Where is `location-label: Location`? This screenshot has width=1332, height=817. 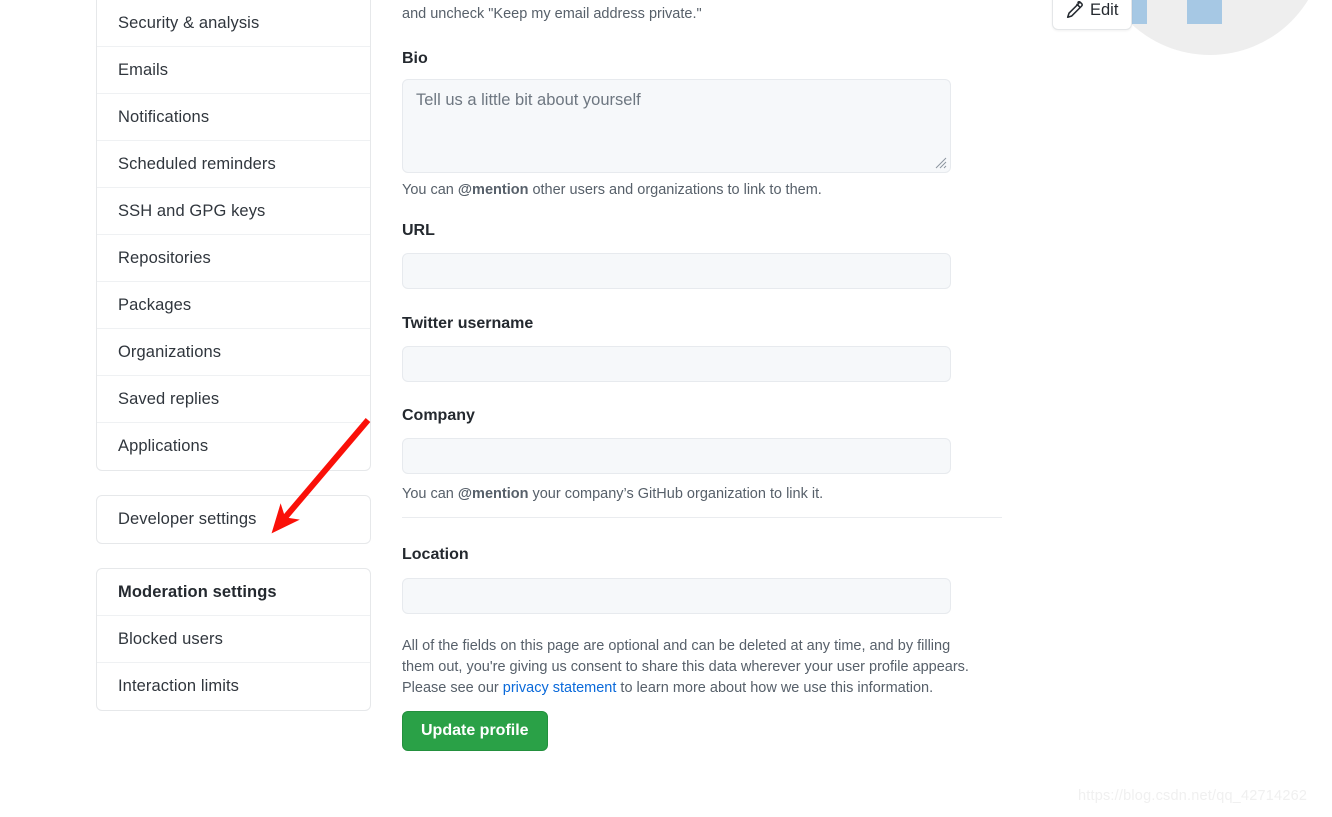
location-label: Location is located at coordinates (435, 554).